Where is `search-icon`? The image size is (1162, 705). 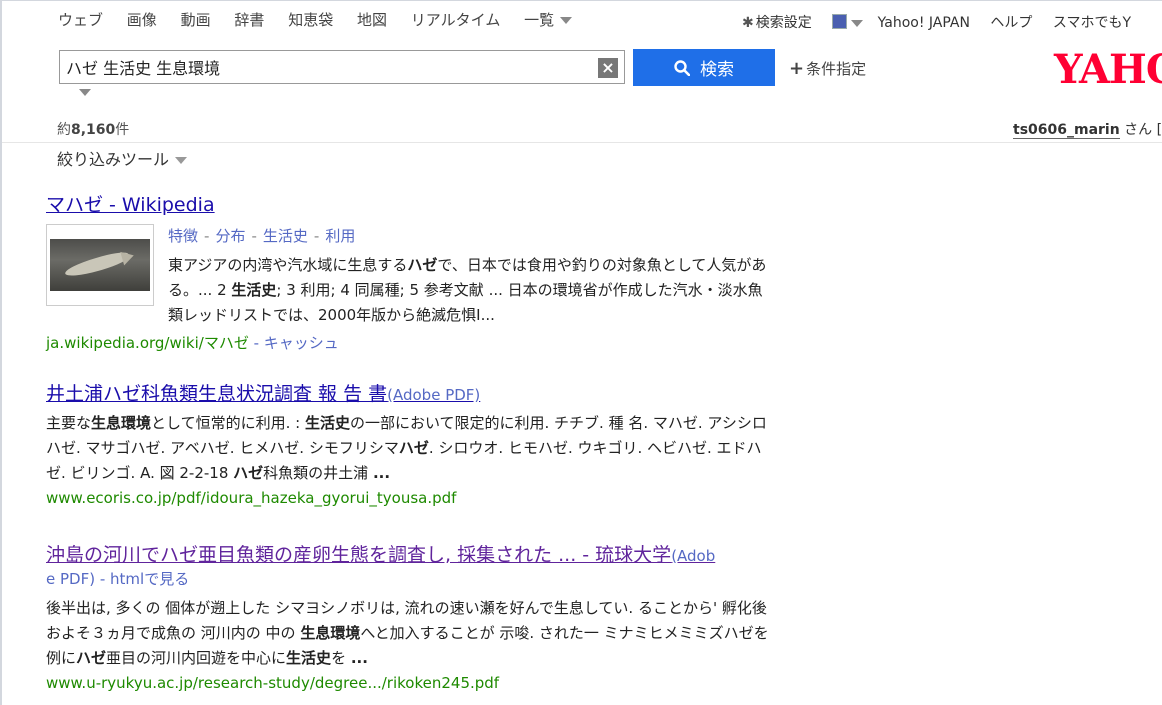 search-icon is located at coordinates (682, 67).